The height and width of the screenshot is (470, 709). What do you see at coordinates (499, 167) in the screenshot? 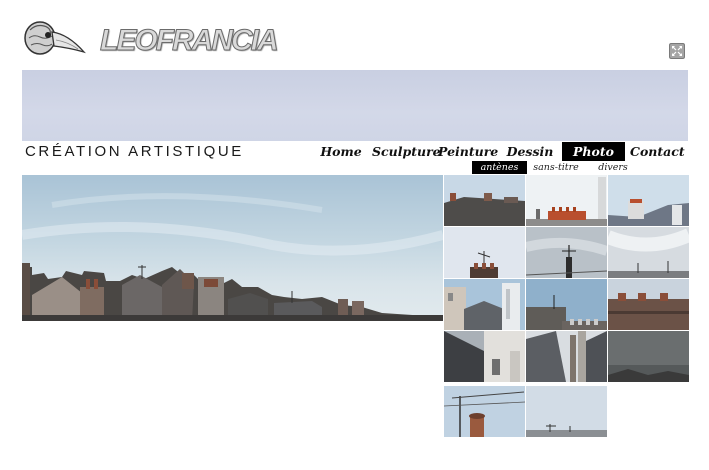
I see `subnav-antenes: antènes` at bounding box center [499, 167].